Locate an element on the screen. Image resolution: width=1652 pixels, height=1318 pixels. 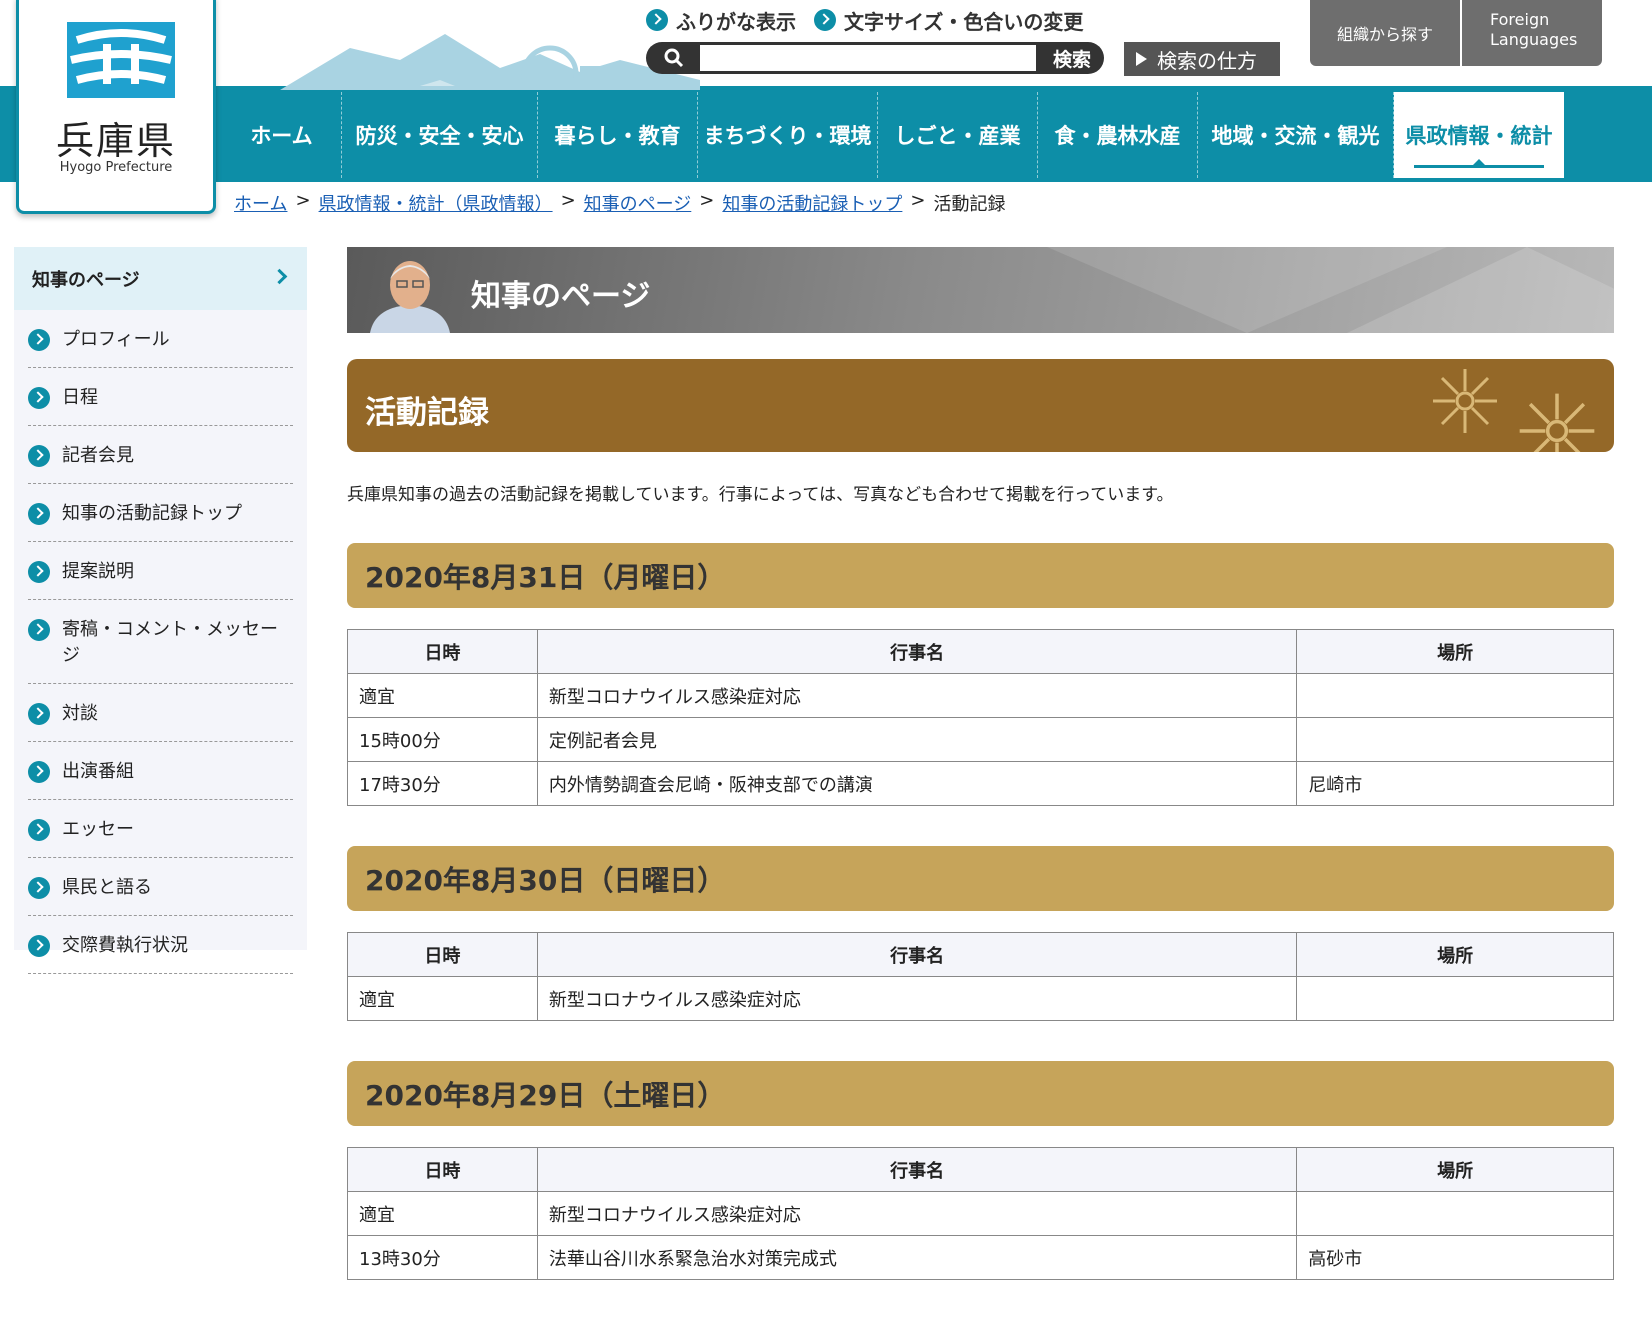
sidebar-item-programs: 出演番組 is located at coordinates (160, 771).